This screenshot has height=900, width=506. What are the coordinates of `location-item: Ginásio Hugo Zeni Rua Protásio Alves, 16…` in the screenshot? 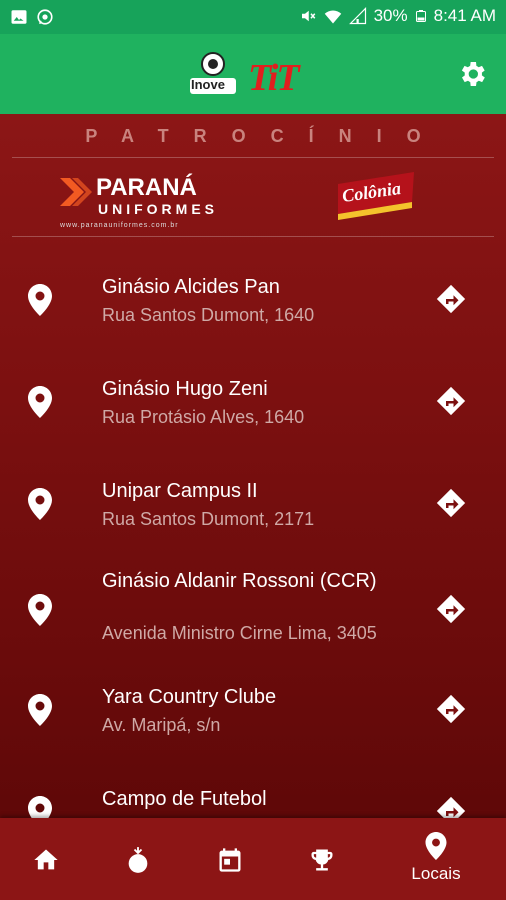 It's located at (253, 416).